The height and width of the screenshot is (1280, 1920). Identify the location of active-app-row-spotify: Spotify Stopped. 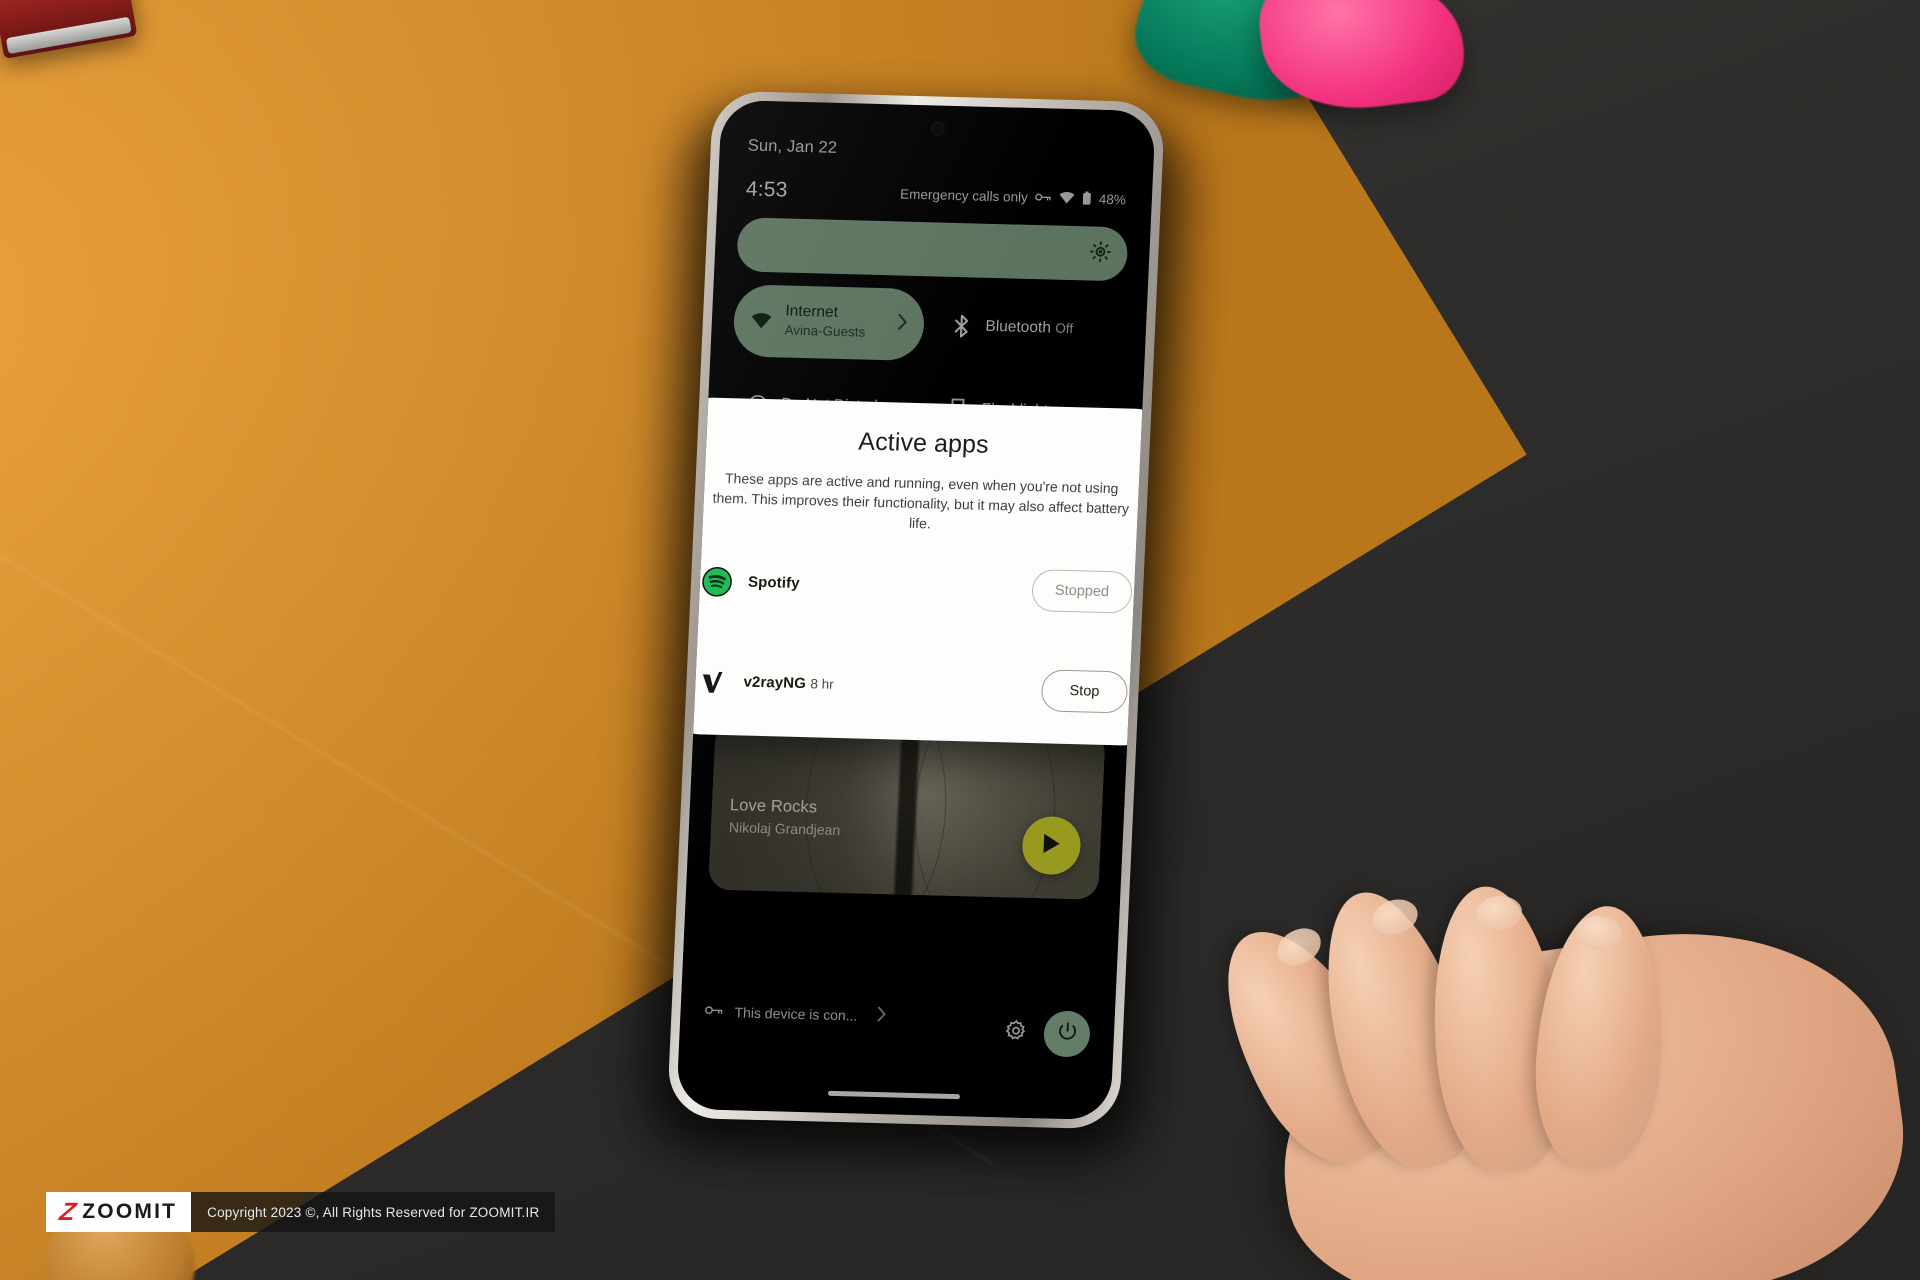
(917, 586).